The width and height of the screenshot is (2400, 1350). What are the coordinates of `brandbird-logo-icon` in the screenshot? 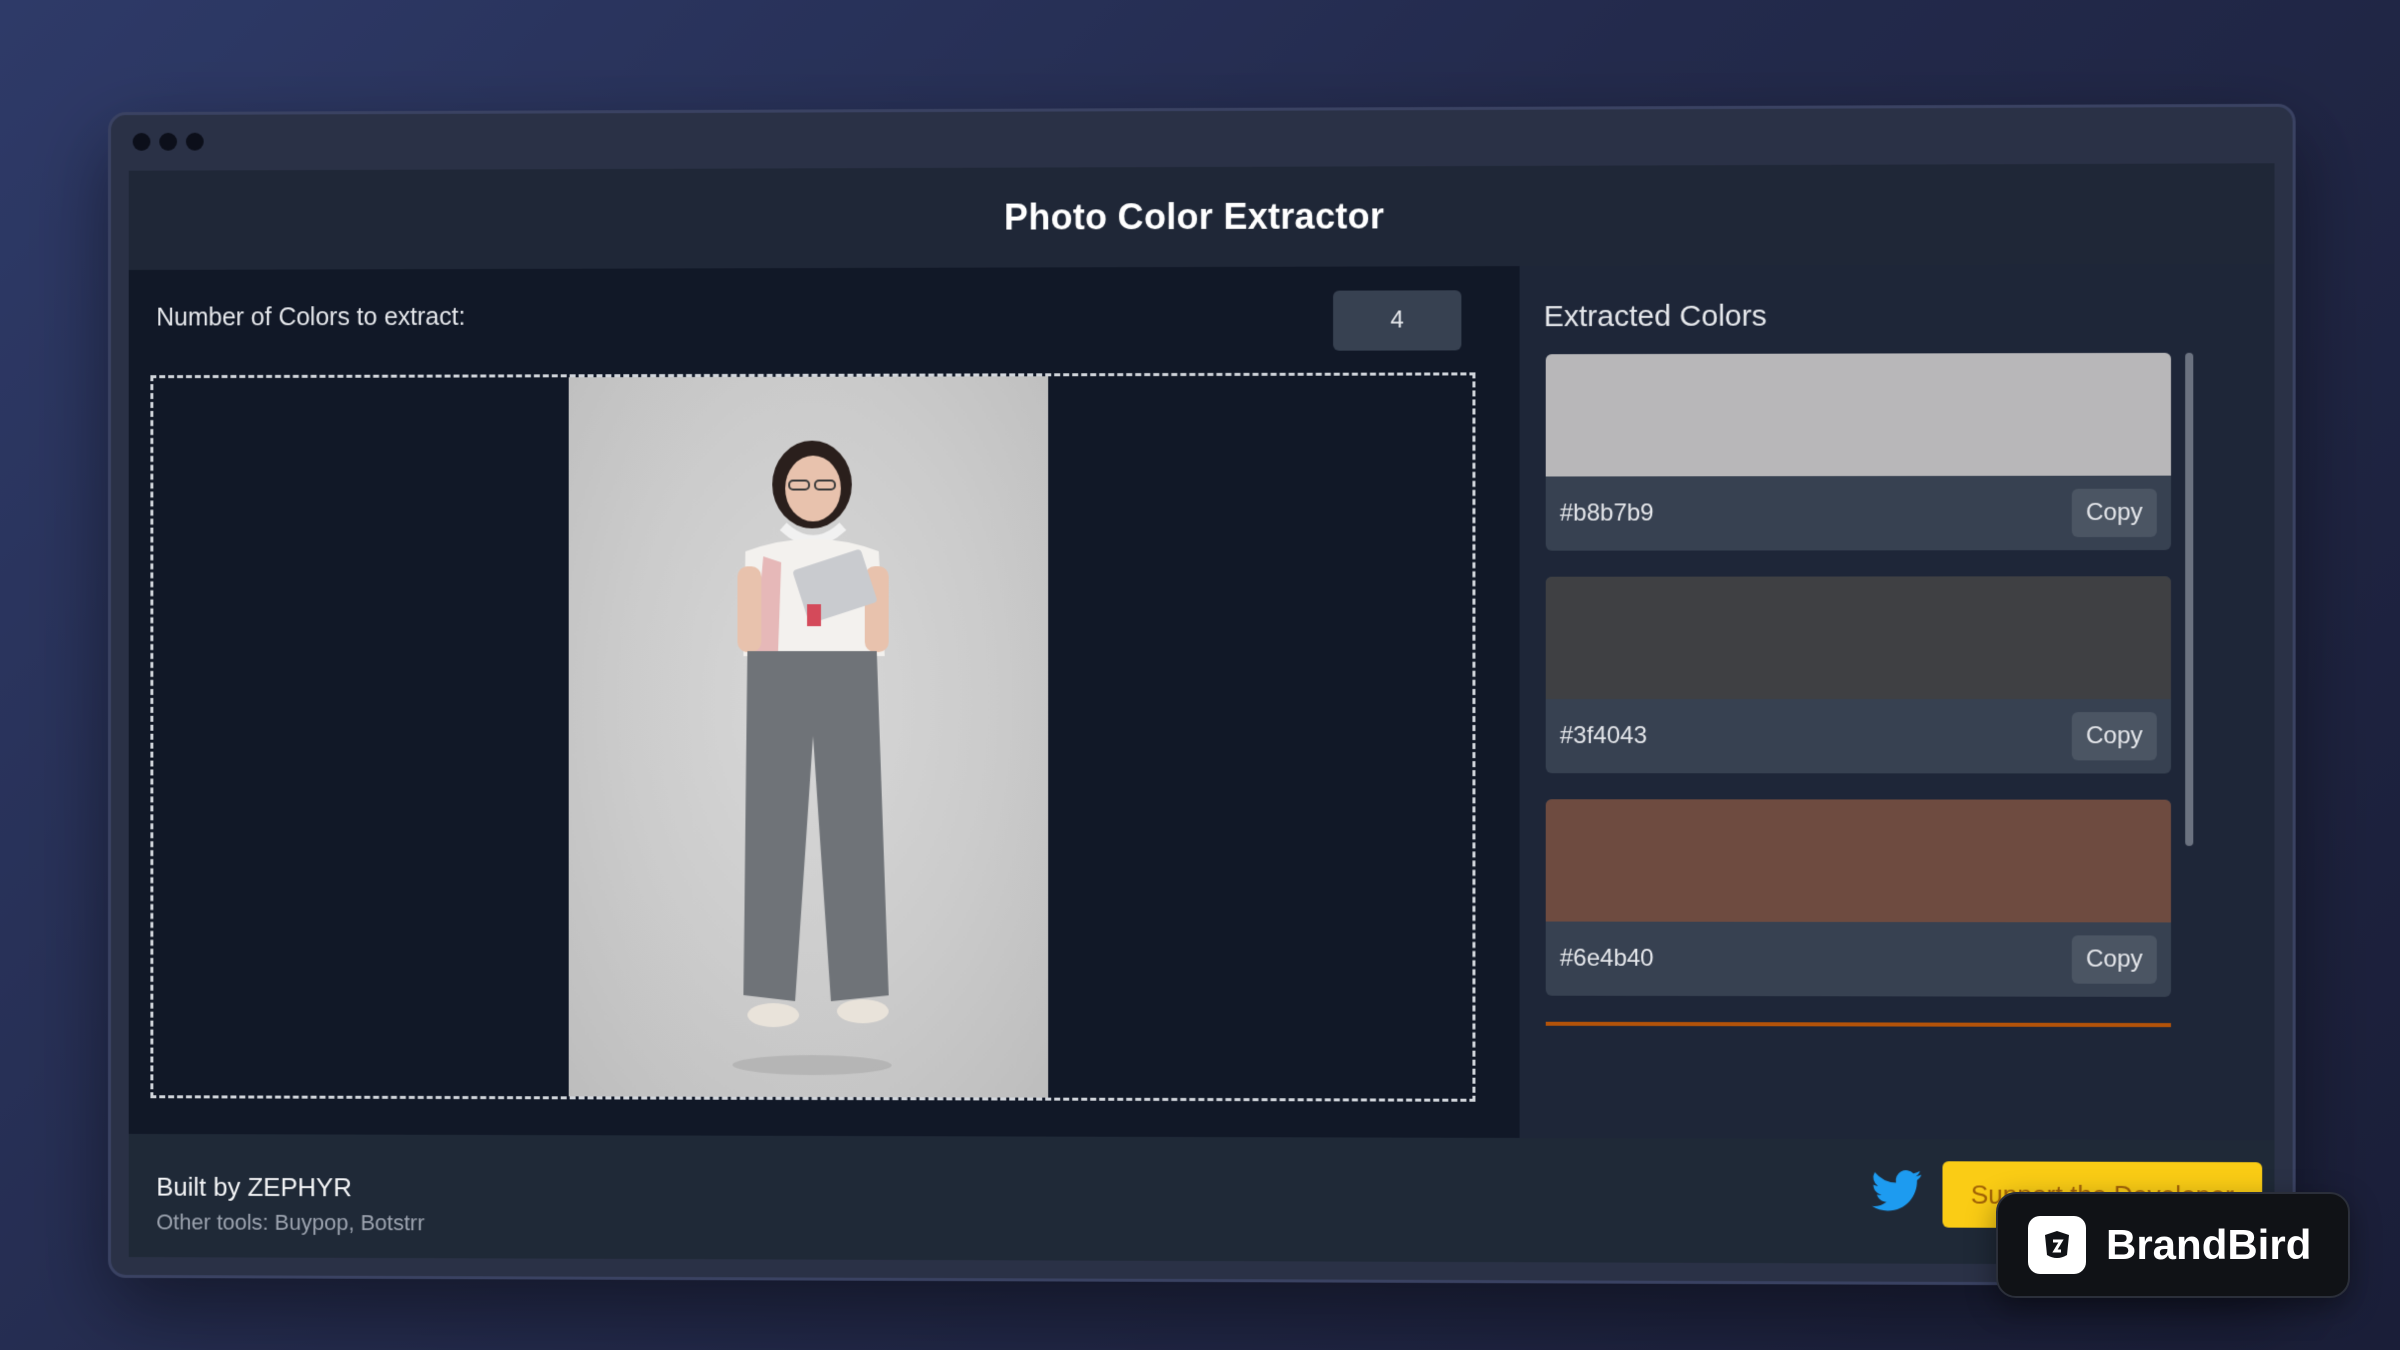 It's located at (2057, 1245).